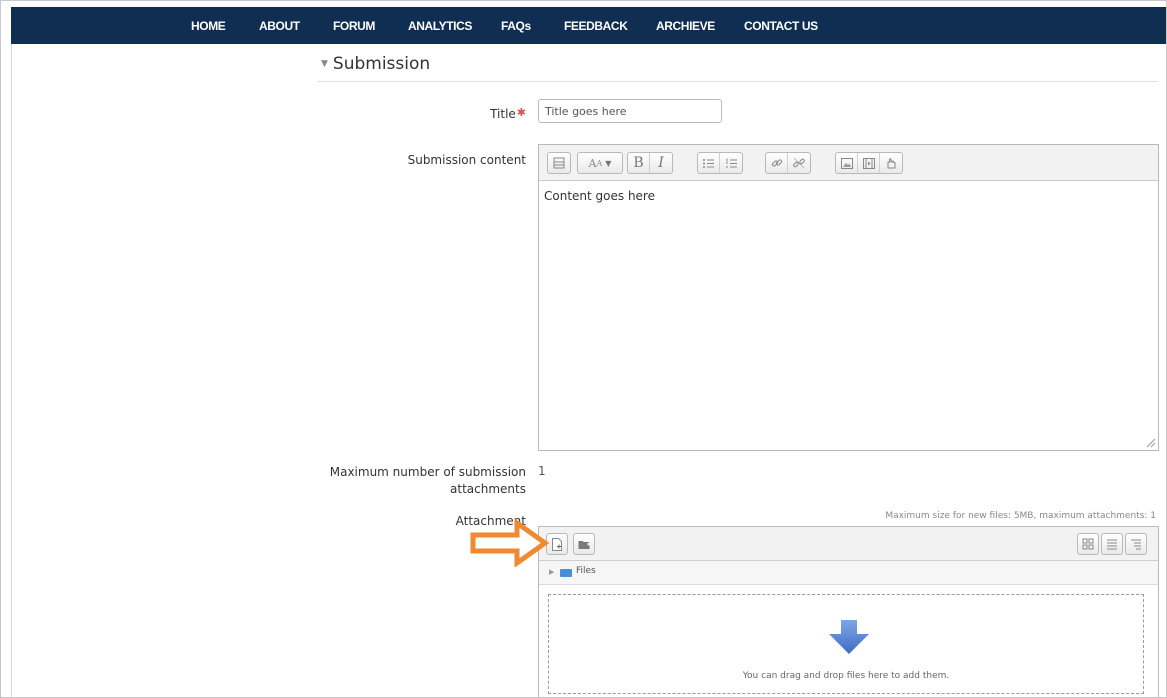 The width and height of the screenshot is (1167, 698). What do you see at coordinates (427, 472) in the screenshot?
I see `max-attachments-label-line1: Maximum number of submission` at bounding box center [427, 472].